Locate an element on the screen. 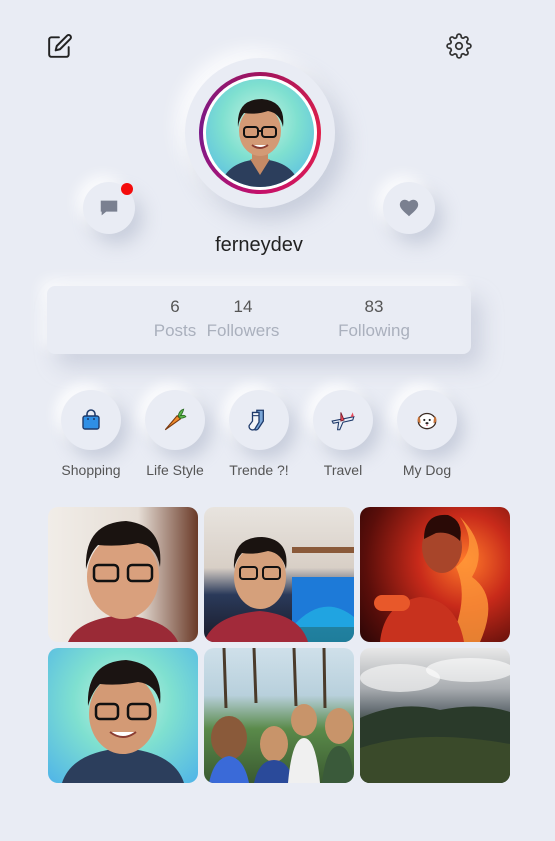 This screenshot has height=841, width=555. stats-panel: 6 Posts 14 Followers 83 Following is located at coordinates (259, 320).